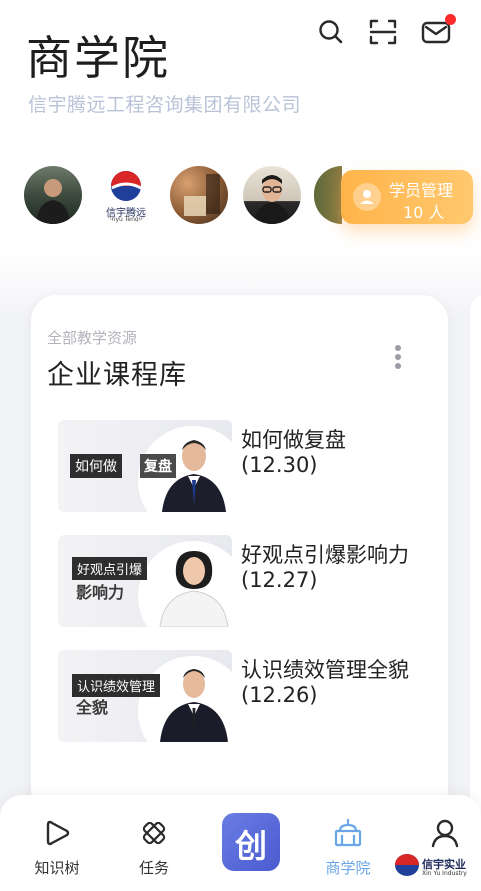 The image size is (481, 891). I want to click on course-item: 好观点引爆 影响力 好观点引爆影响力 (12.27), so click(248, 581).